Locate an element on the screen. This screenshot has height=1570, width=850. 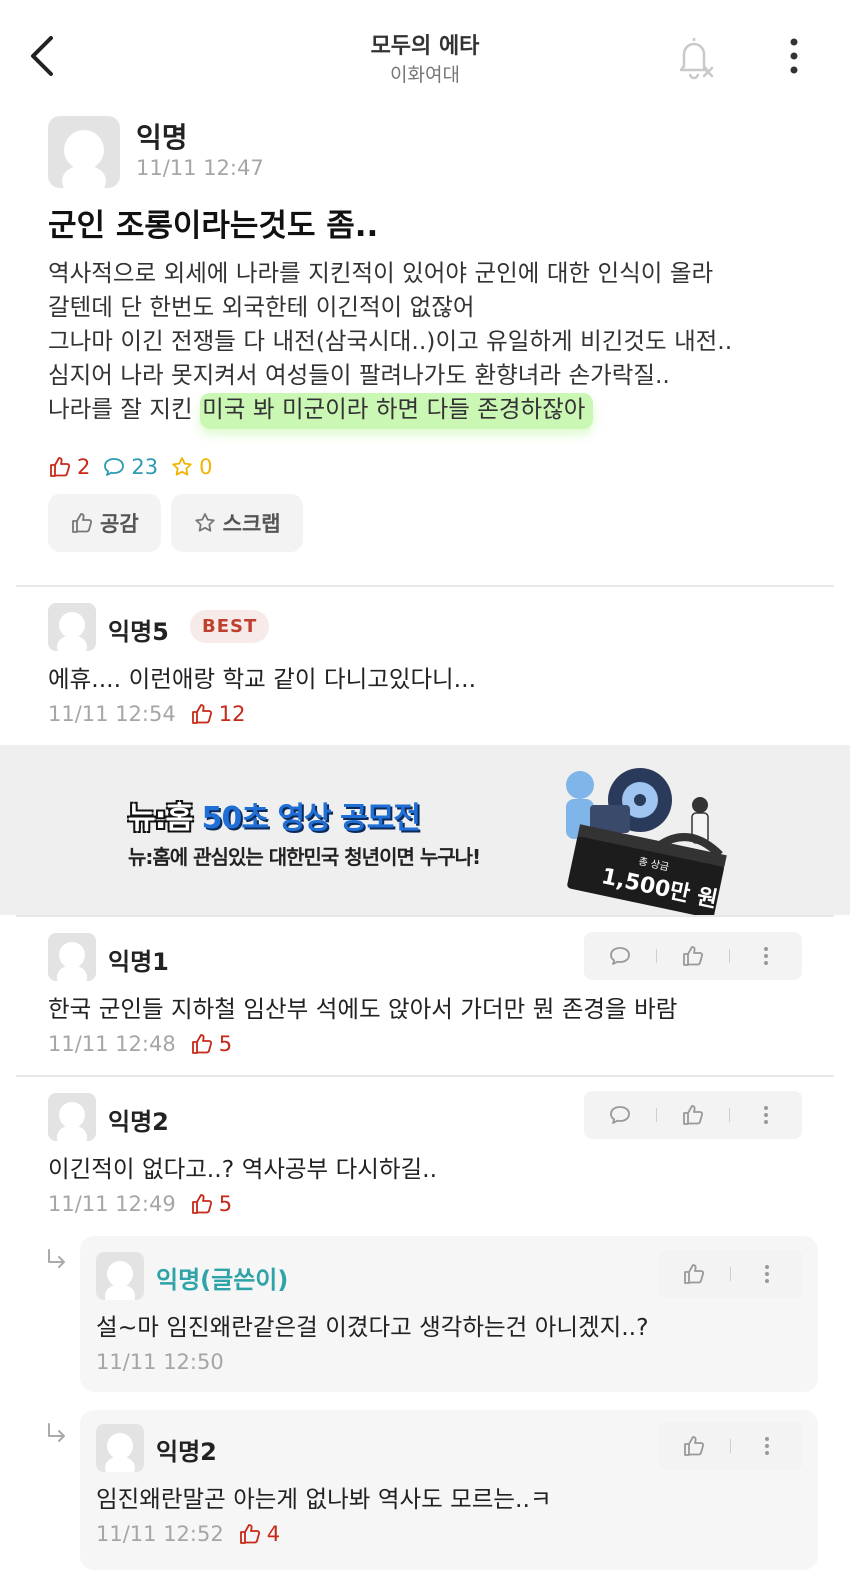
comment-meta: 11/11 12:49 5 is located at coordinates (140, 1204).